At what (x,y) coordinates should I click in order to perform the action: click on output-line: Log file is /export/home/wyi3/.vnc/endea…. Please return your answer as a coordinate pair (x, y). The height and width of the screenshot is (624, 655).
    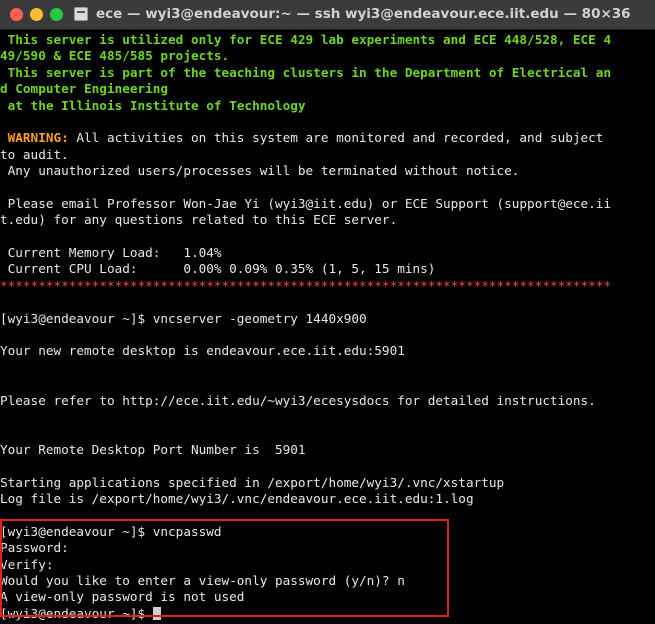
    Looking at the image, I should click on (237, 498).